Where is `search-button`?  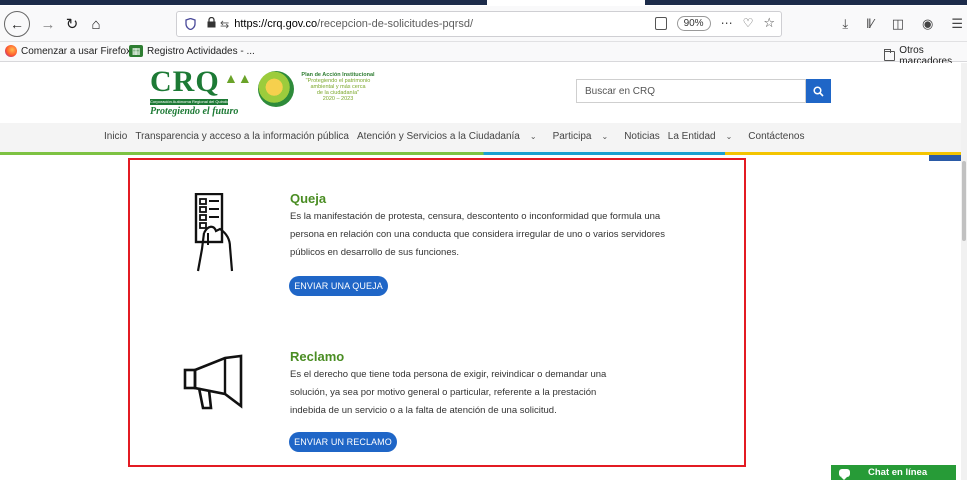
search-button is located at coordinates (818, 91).